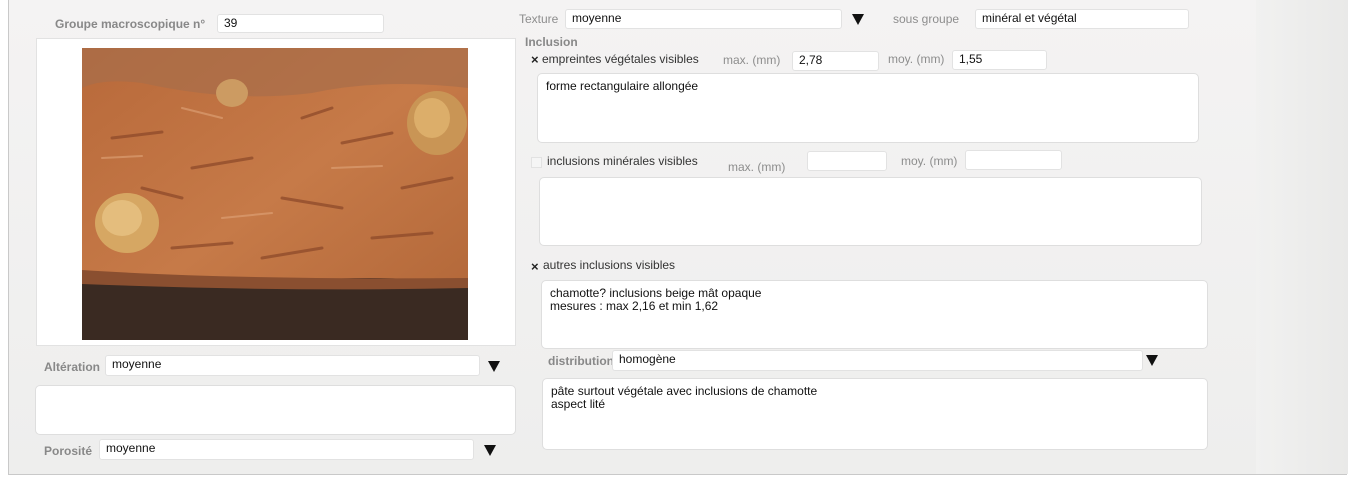 Image resolution: width=1355 pixels, height=483 pixels. I want to click on distribution-dropdown-icon, so click(1152, 360).